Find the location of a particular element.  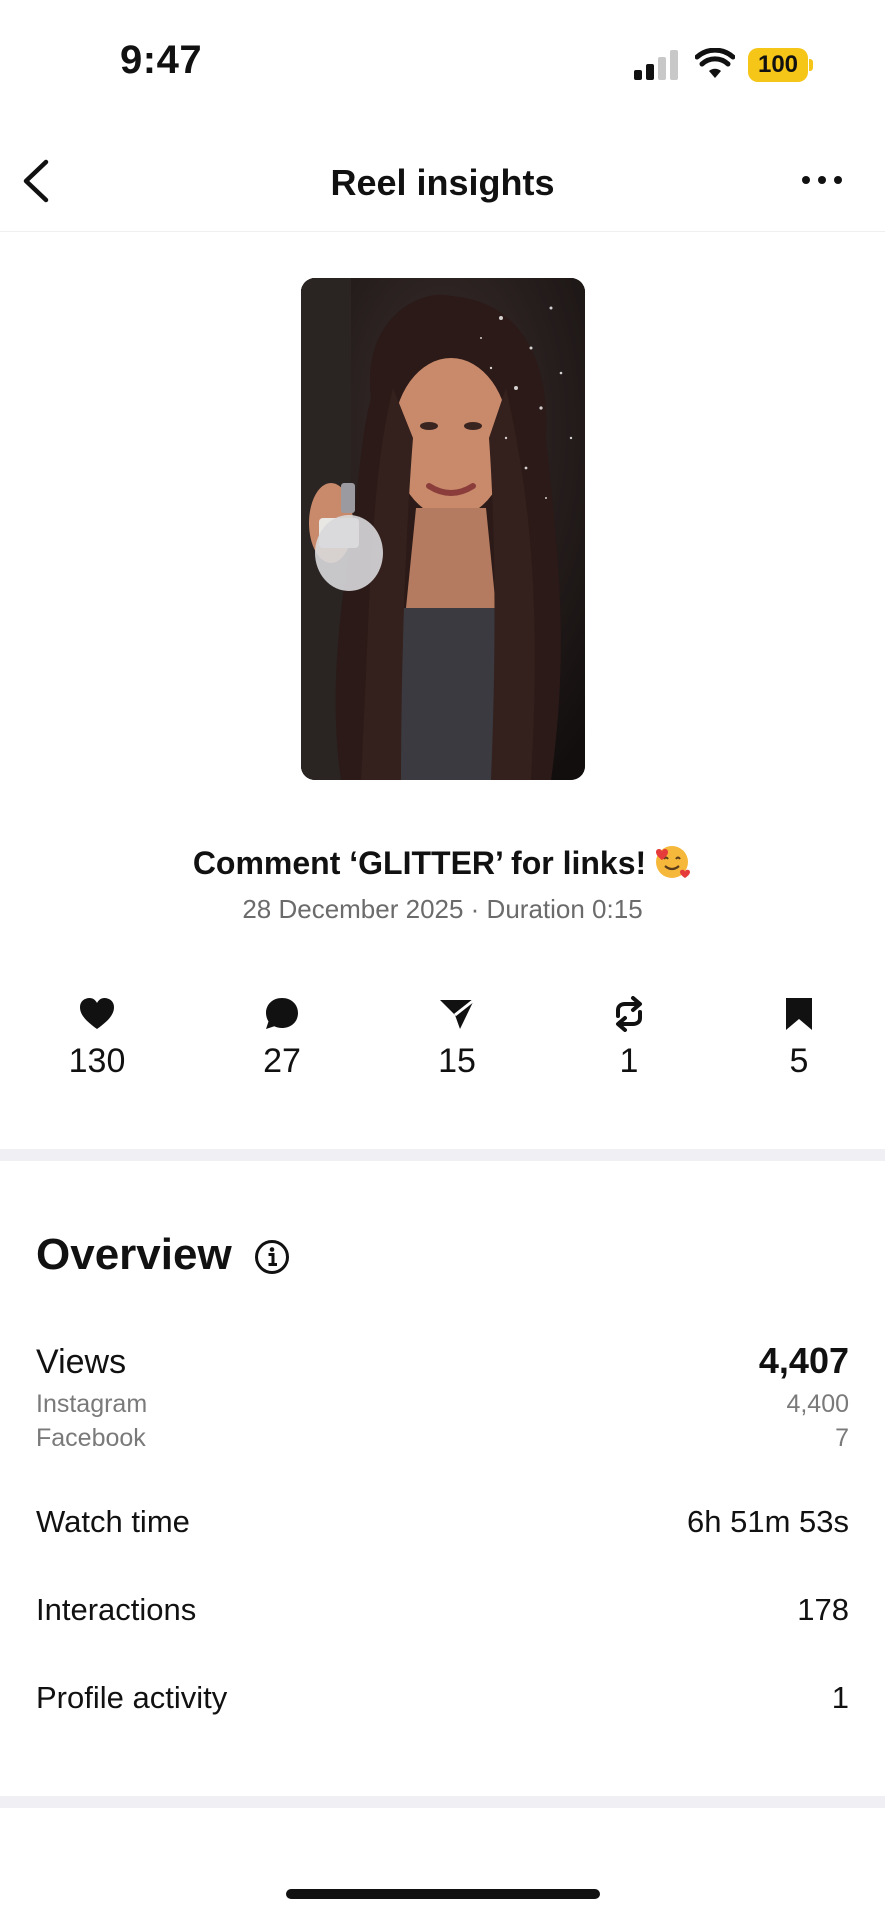

comments-stat: 27 is located at coordinates (282, 1038).